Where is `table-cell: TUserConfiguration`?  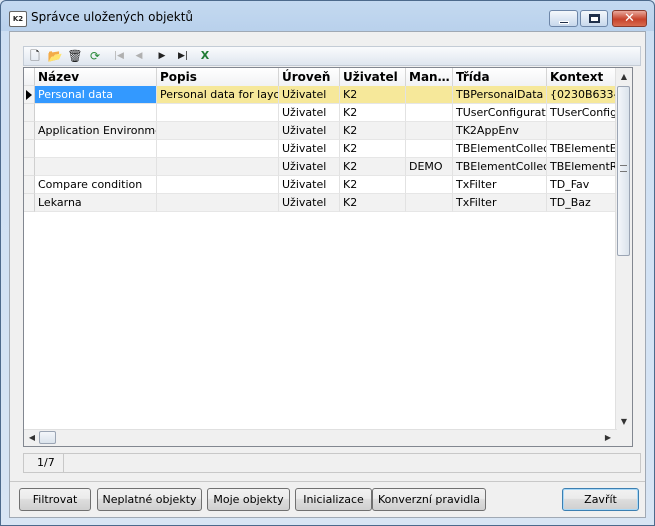 table-cell: TUserConfiguration is located at coordinates (500, 113).